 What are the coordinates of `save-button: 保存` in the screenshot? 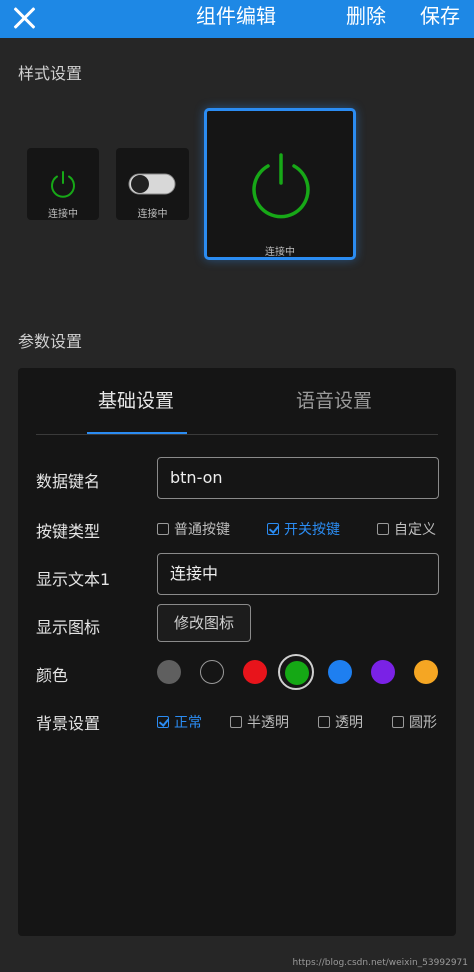 It's located at (440, 16).